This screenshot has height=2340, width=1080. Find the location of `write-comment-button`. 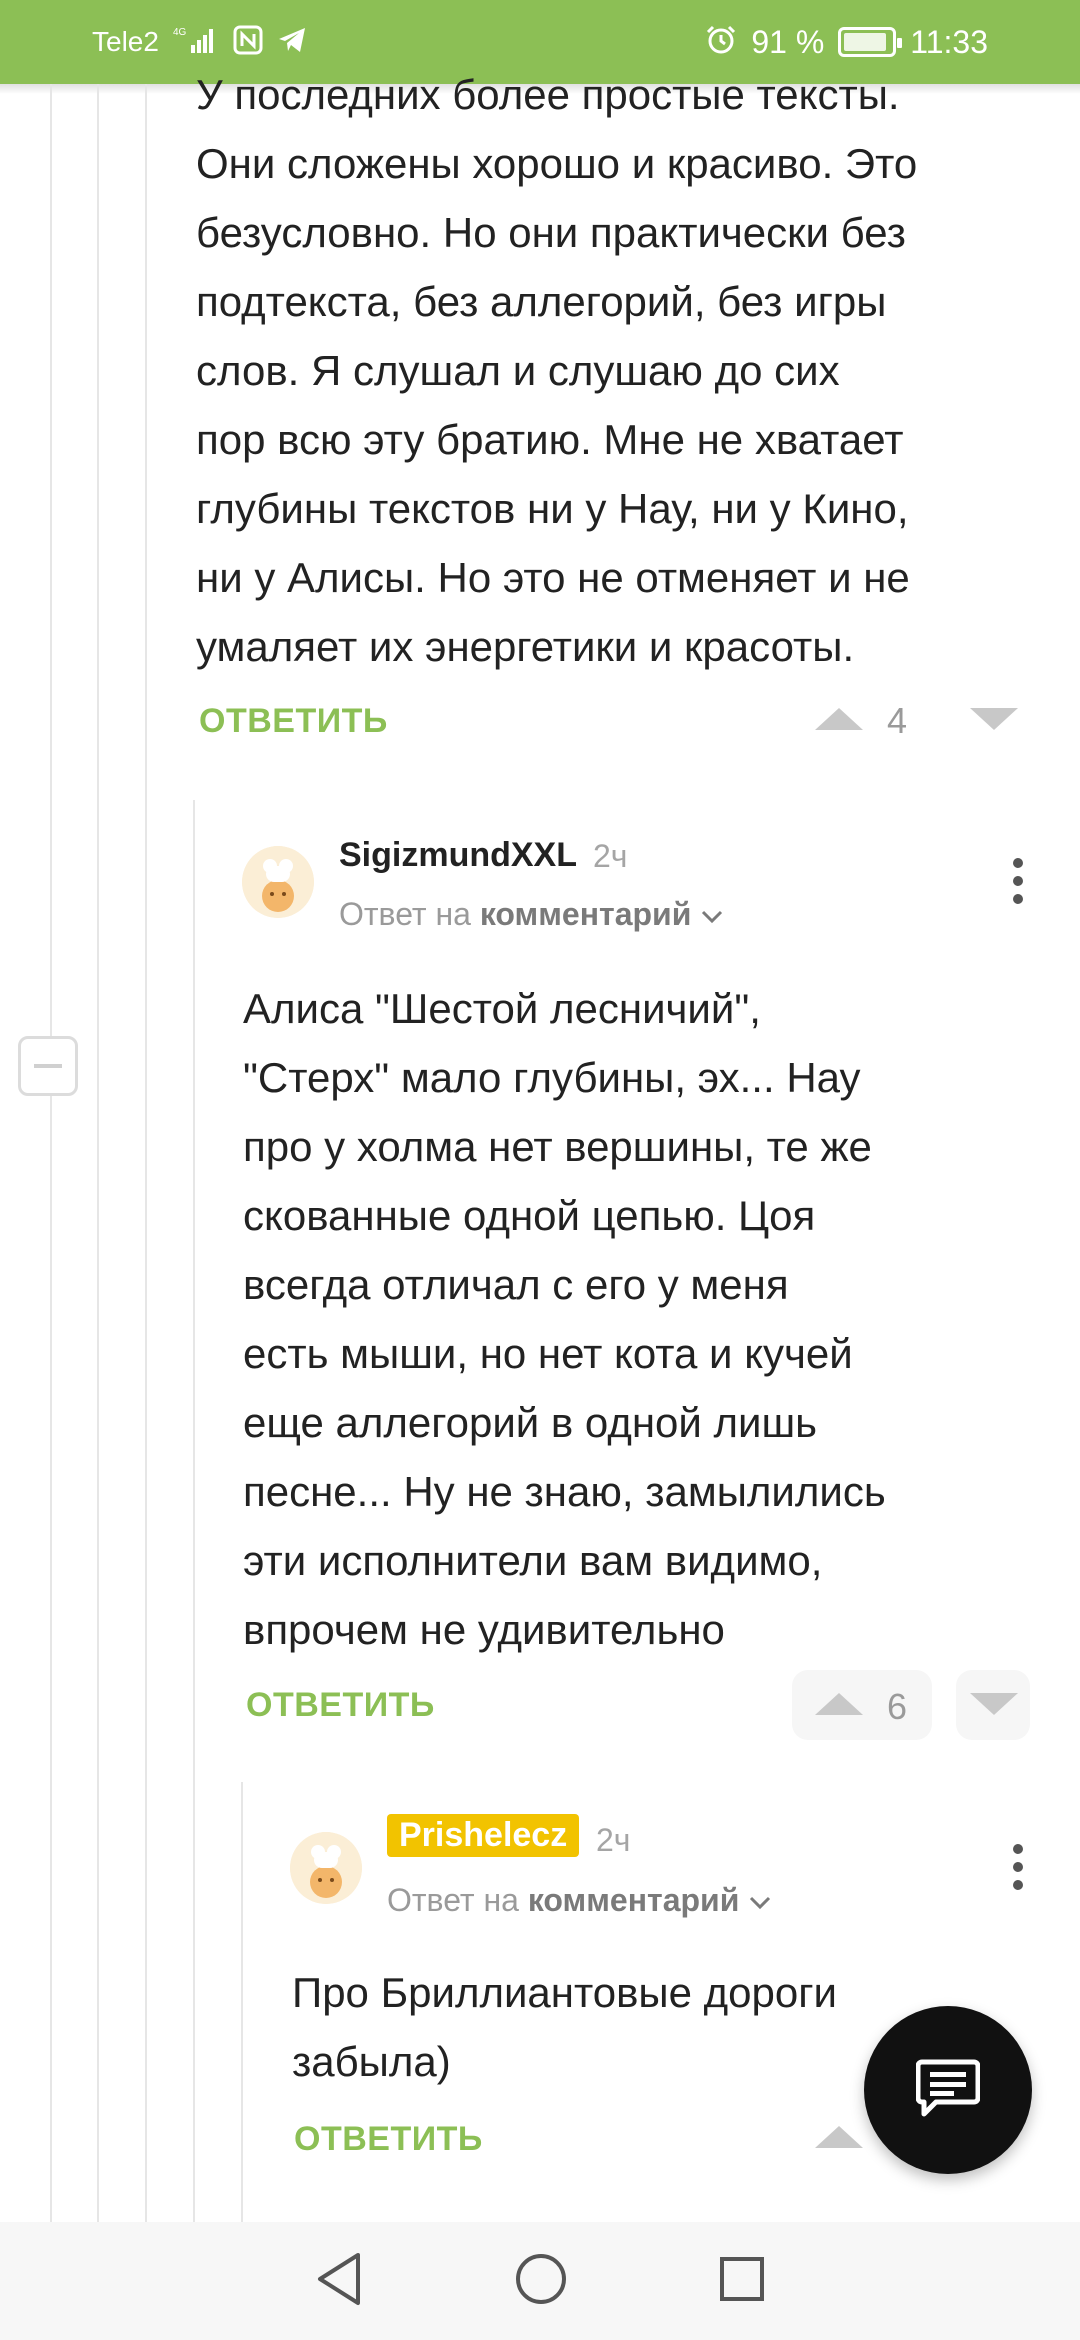

write-comment-button is located at coordinates (948, 2090).